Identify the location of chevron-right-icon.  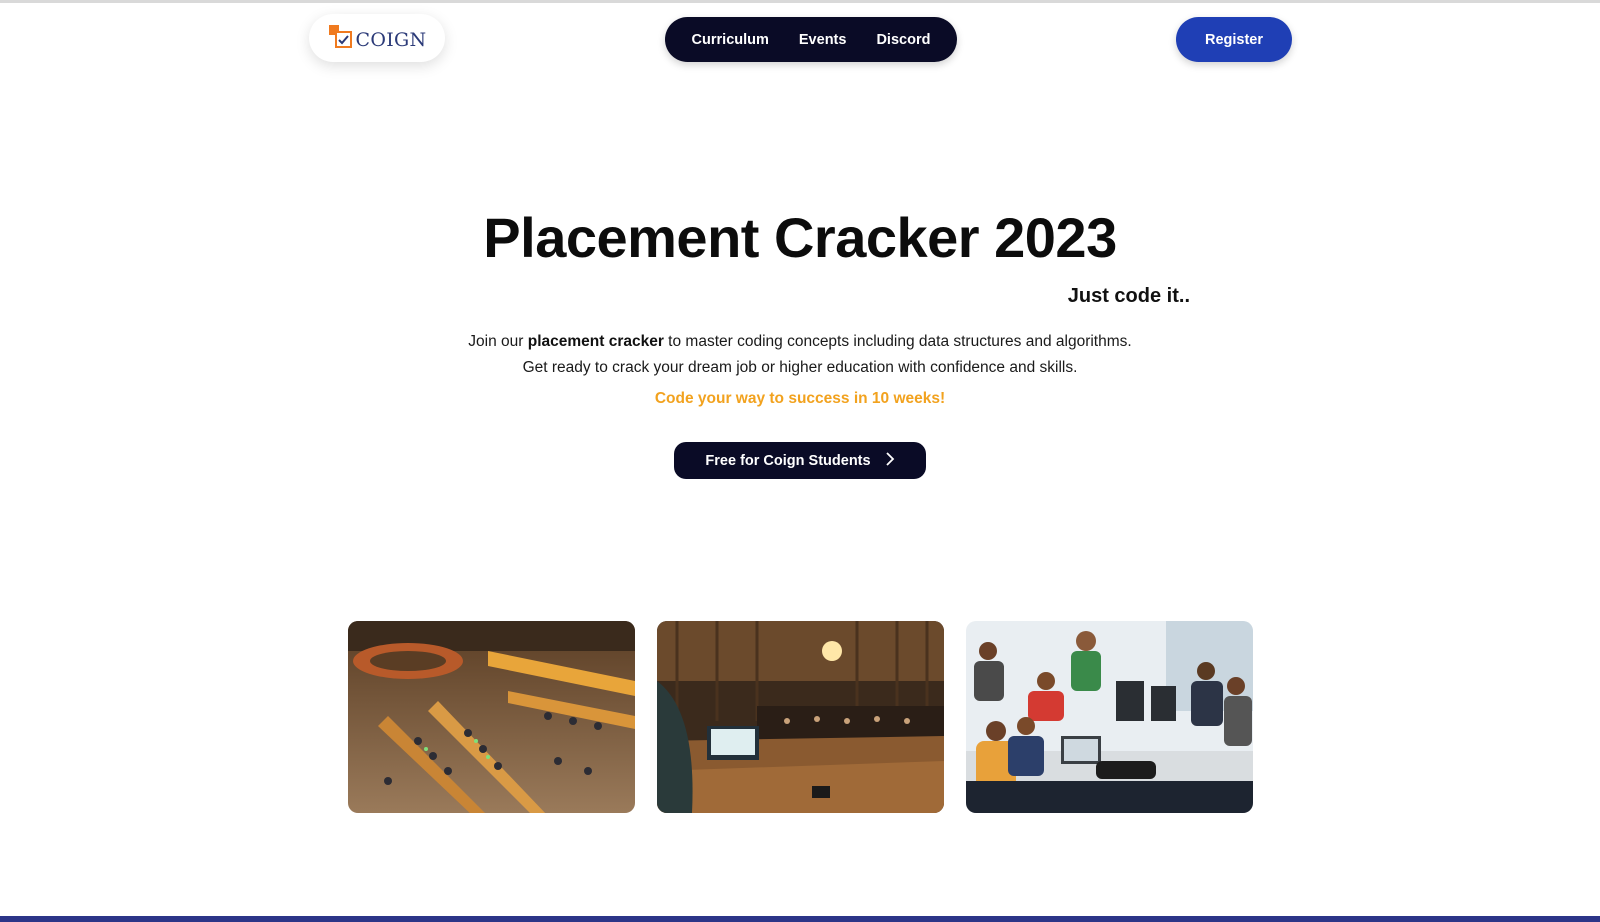
(890, 461).